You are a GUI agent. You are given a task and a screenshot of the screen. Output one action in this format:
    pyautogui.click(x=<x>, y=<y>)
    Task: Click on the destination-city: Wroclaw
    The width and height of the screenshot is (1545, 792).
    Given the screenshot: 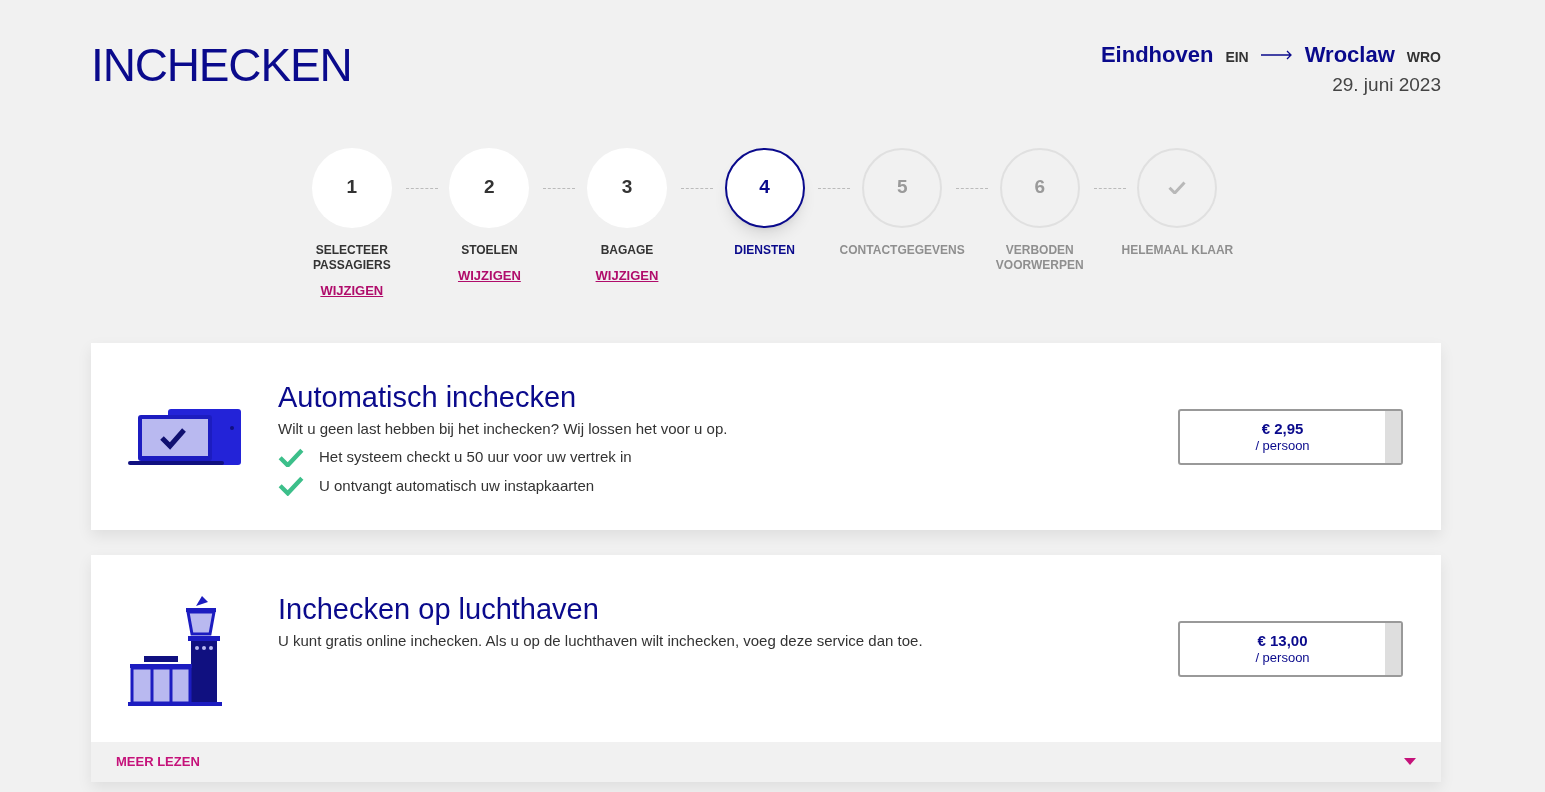 What is the action you would take?
    pyautogui.click(x=1349, y=55)
    